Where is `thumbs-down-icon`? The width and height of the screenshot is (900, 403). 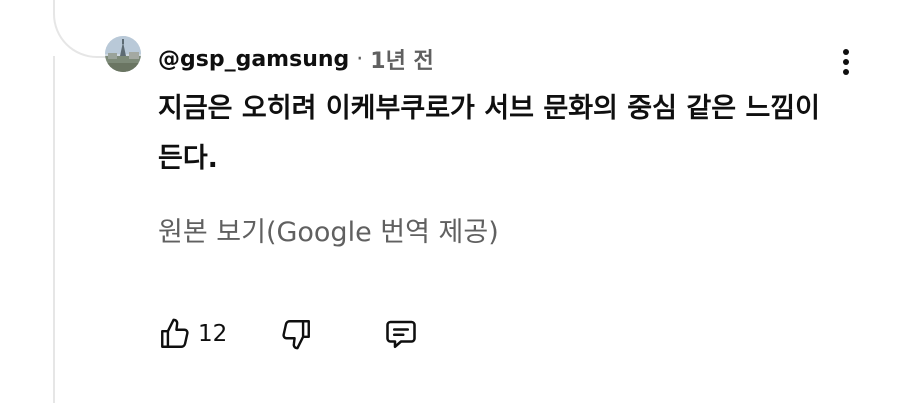 thumbs-down-icon is located at coordinates (296, 335).